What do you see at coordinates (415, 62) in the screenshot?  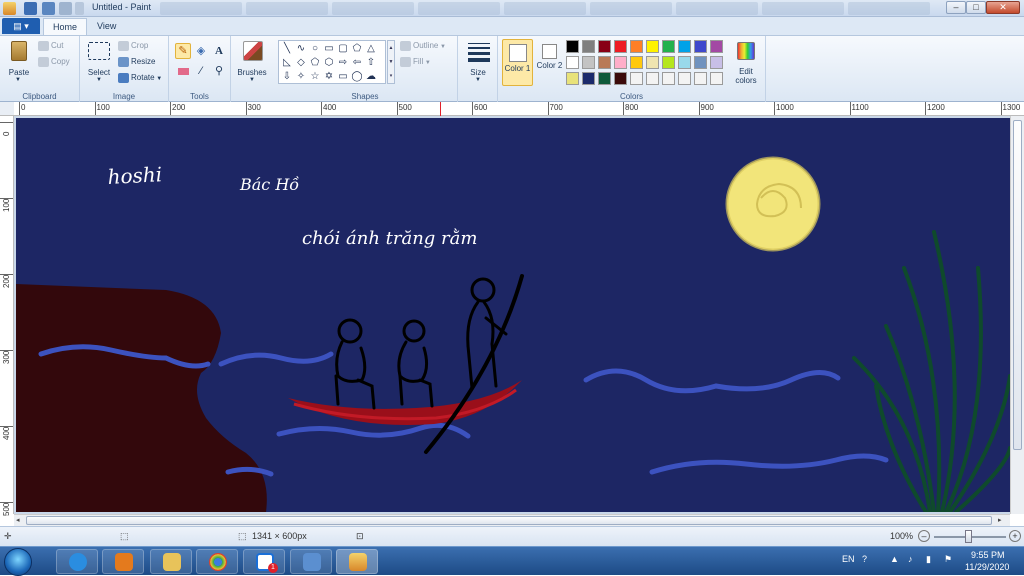 I see `fill-button: Fill ▼` at bounding box center [415, 62].